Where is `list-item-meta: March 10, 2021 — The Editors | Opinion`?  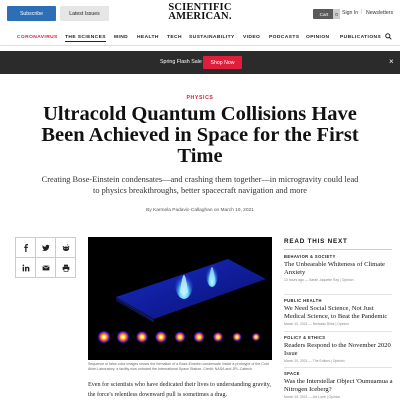
list-item-meta: March 10, 2021 — The Editors | Opinion is located at coordinates (314, 361).